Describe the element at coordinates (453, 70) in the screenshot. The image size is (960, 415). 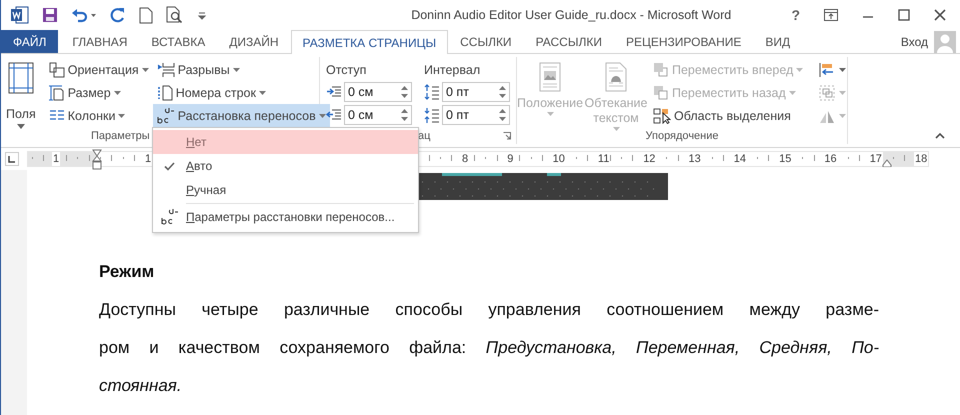
I see `section-label: Интервал` at that location.